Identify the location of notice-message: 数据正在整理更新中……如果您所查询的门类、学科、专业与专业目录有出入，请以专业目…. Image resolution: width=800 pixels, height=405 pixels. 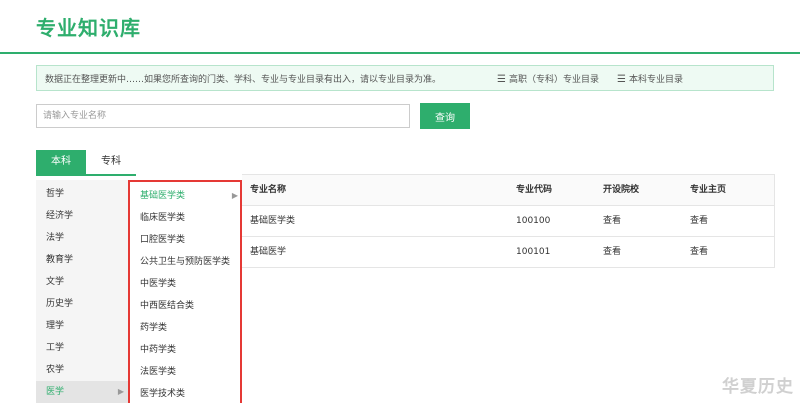
(243, 80).